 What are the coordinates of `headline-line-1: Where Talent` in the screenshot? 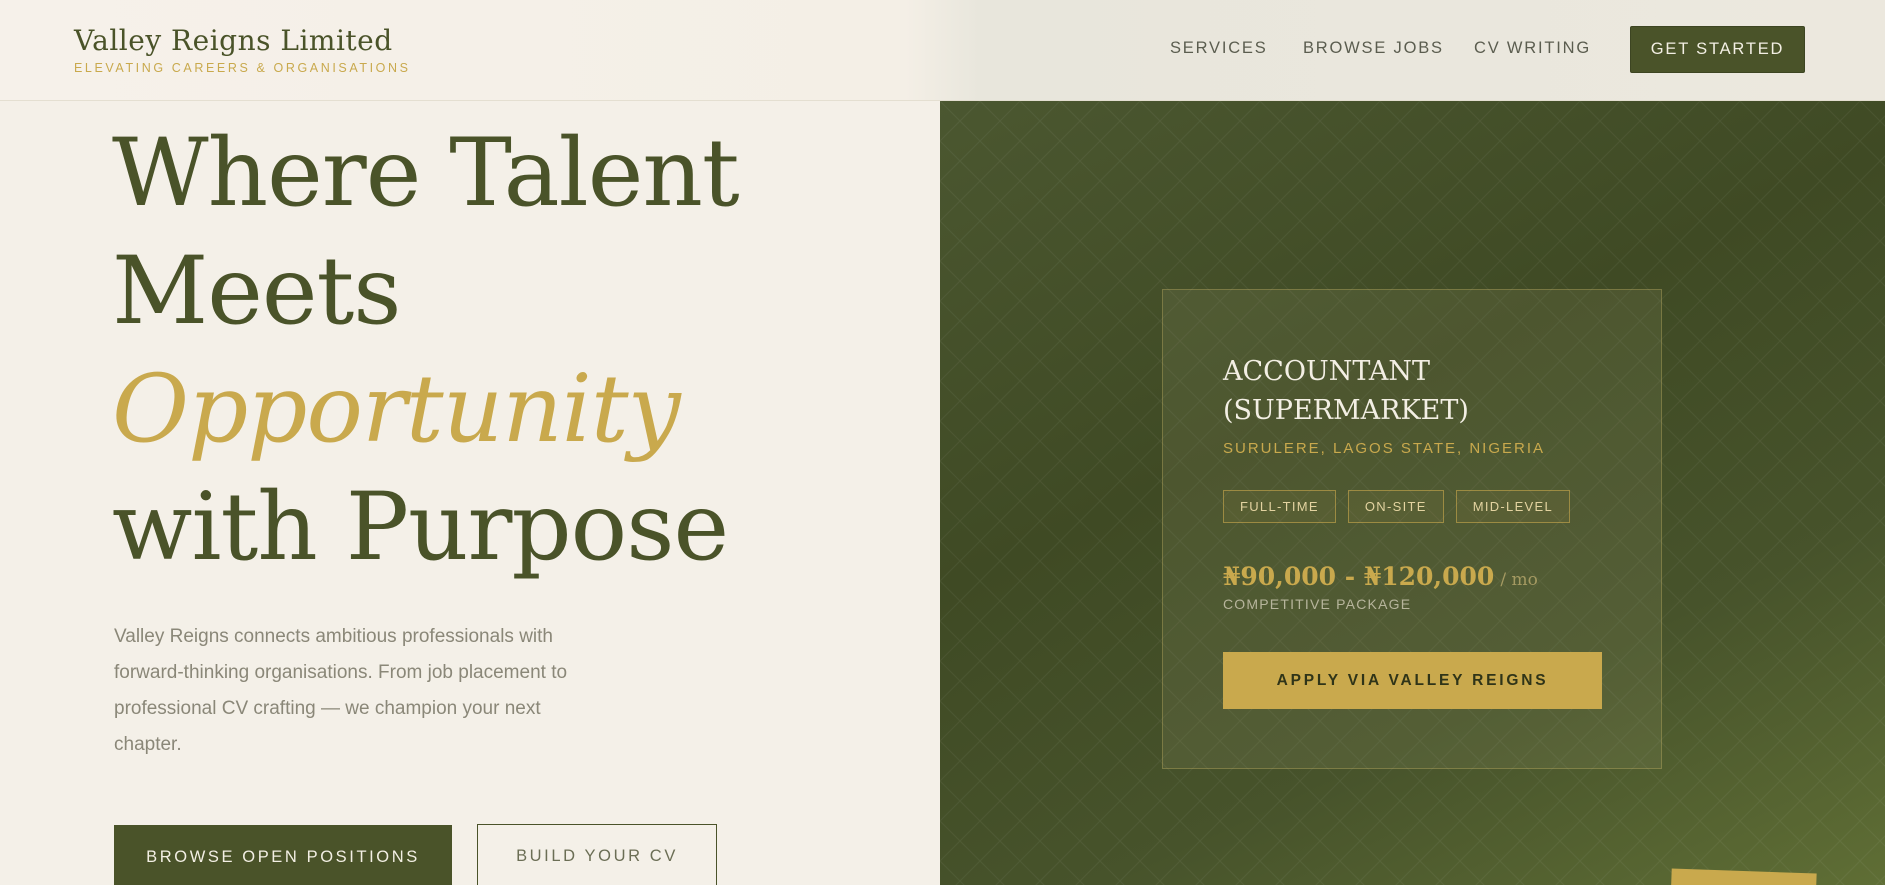 It's located at (426, 173).